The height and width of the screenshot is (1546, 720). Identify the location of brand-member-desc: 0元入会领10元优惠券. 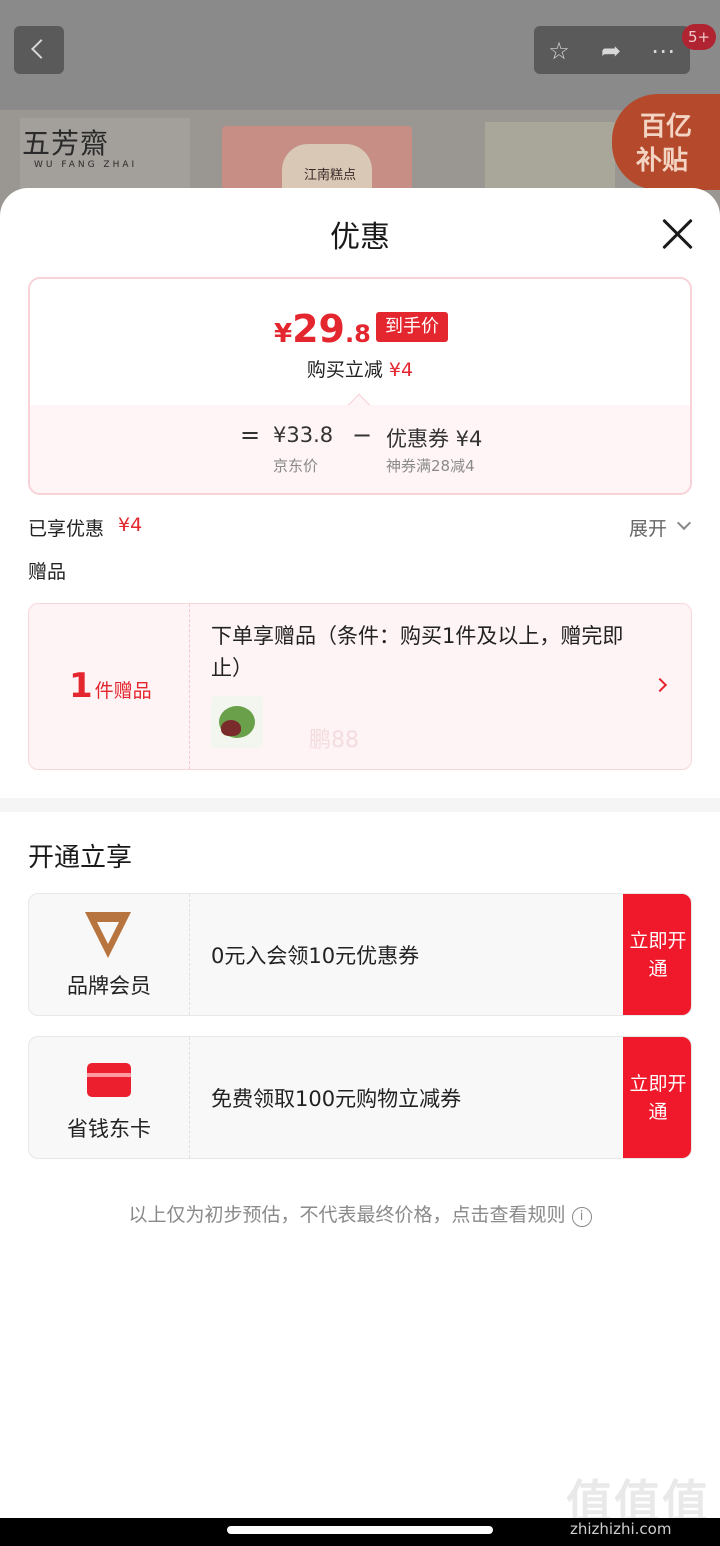
(315, 956).